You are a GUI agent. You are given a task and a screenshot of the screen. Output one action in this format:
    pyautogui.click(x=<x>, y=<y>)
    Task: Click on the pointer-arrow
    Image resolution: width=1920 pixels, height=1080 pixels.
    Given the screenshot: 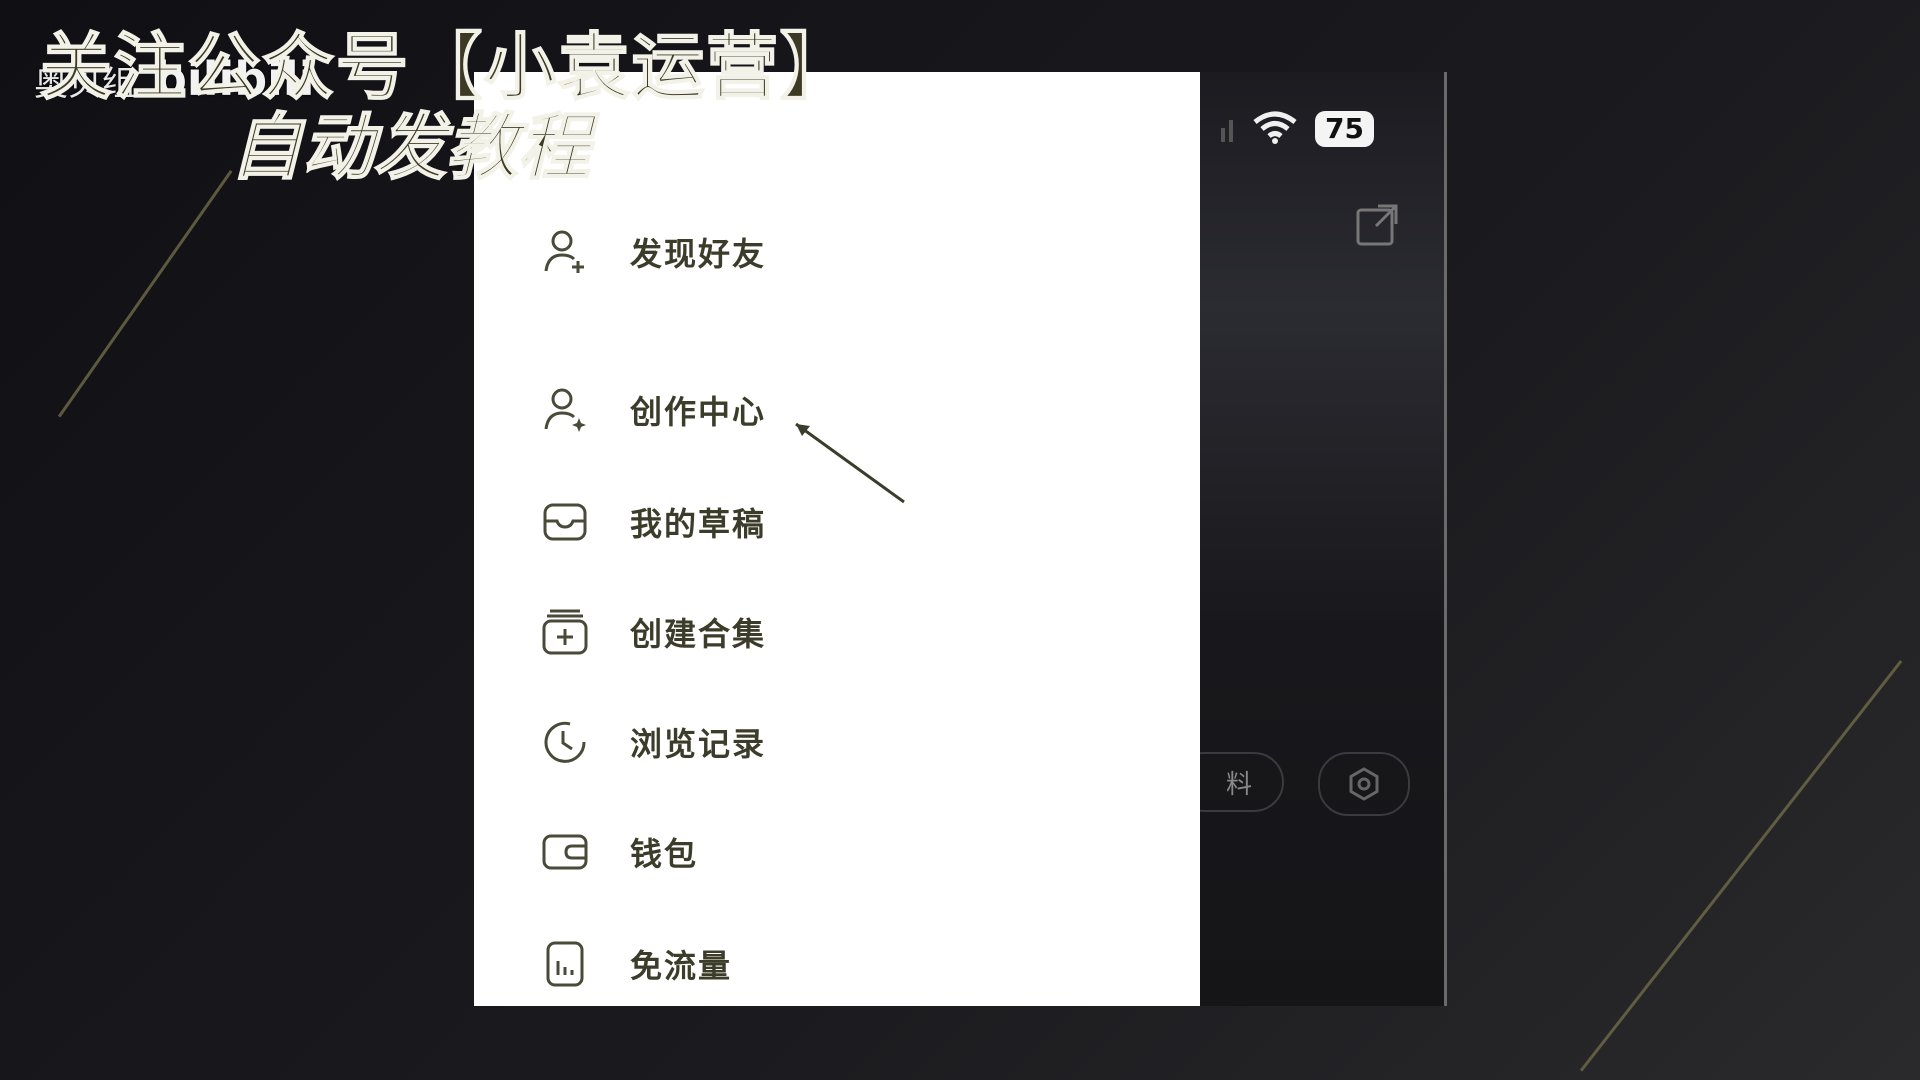 What is the action you would take?
    pyautogui.click(x=850, y=463)
    